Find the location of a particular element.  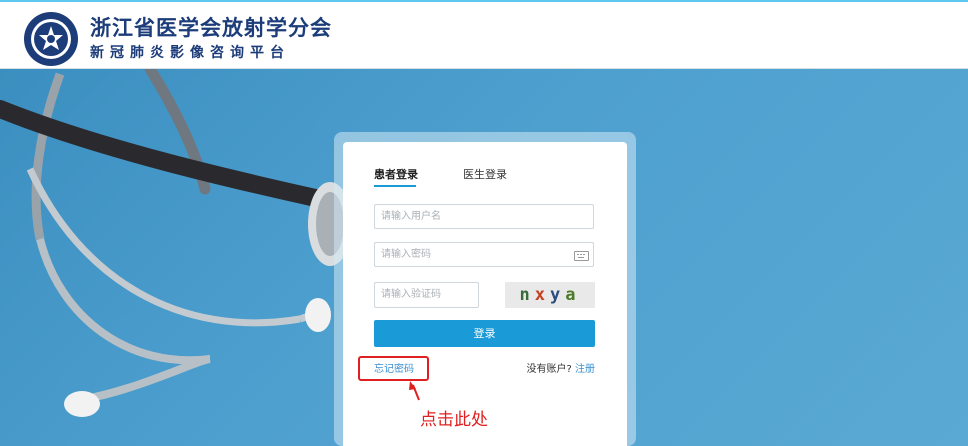

captcha-char: y is located at coordinates (558, 295).